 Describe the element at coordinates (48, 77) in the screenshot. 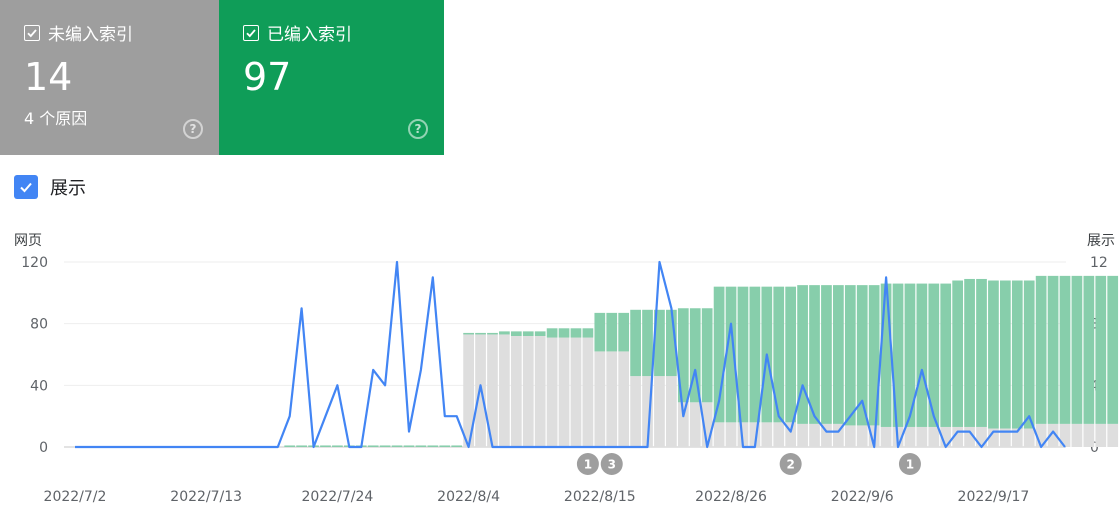

I see `not-indexed-count: 14` at that location.